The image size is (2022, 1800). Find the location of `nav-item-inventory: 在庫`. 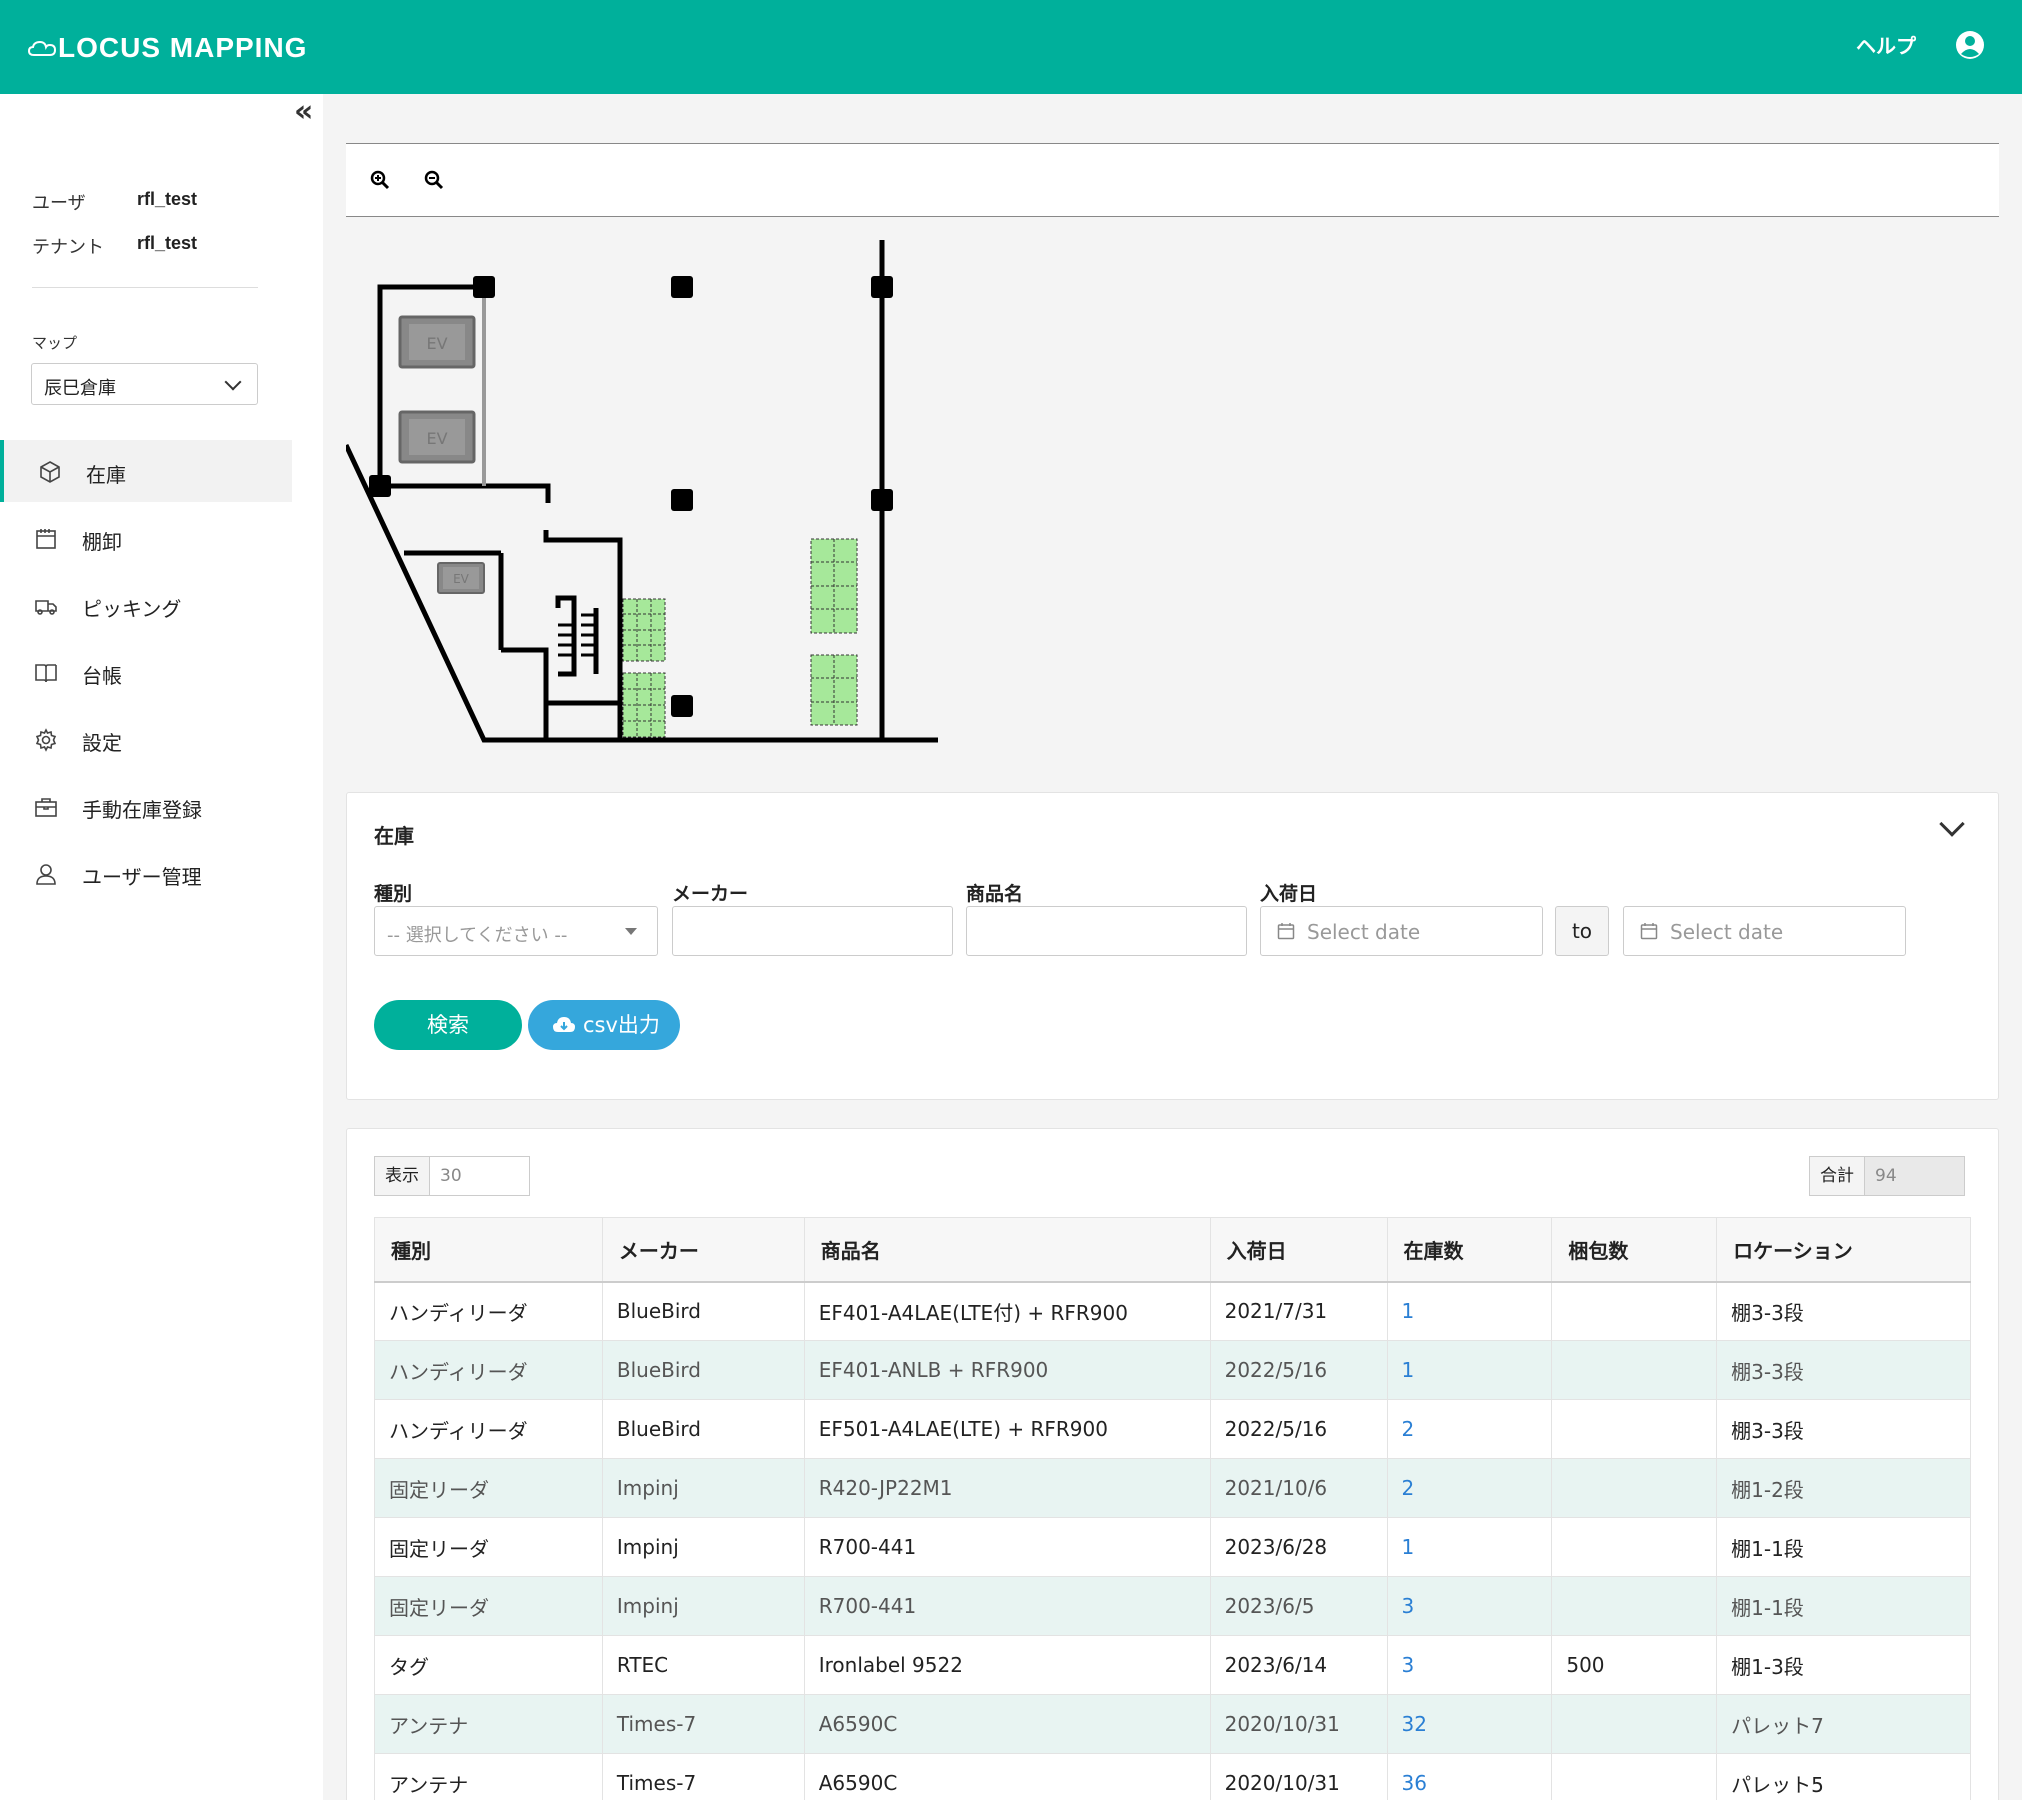

nav-item-inventory: 在庫 is located at coordinates (146, 471).